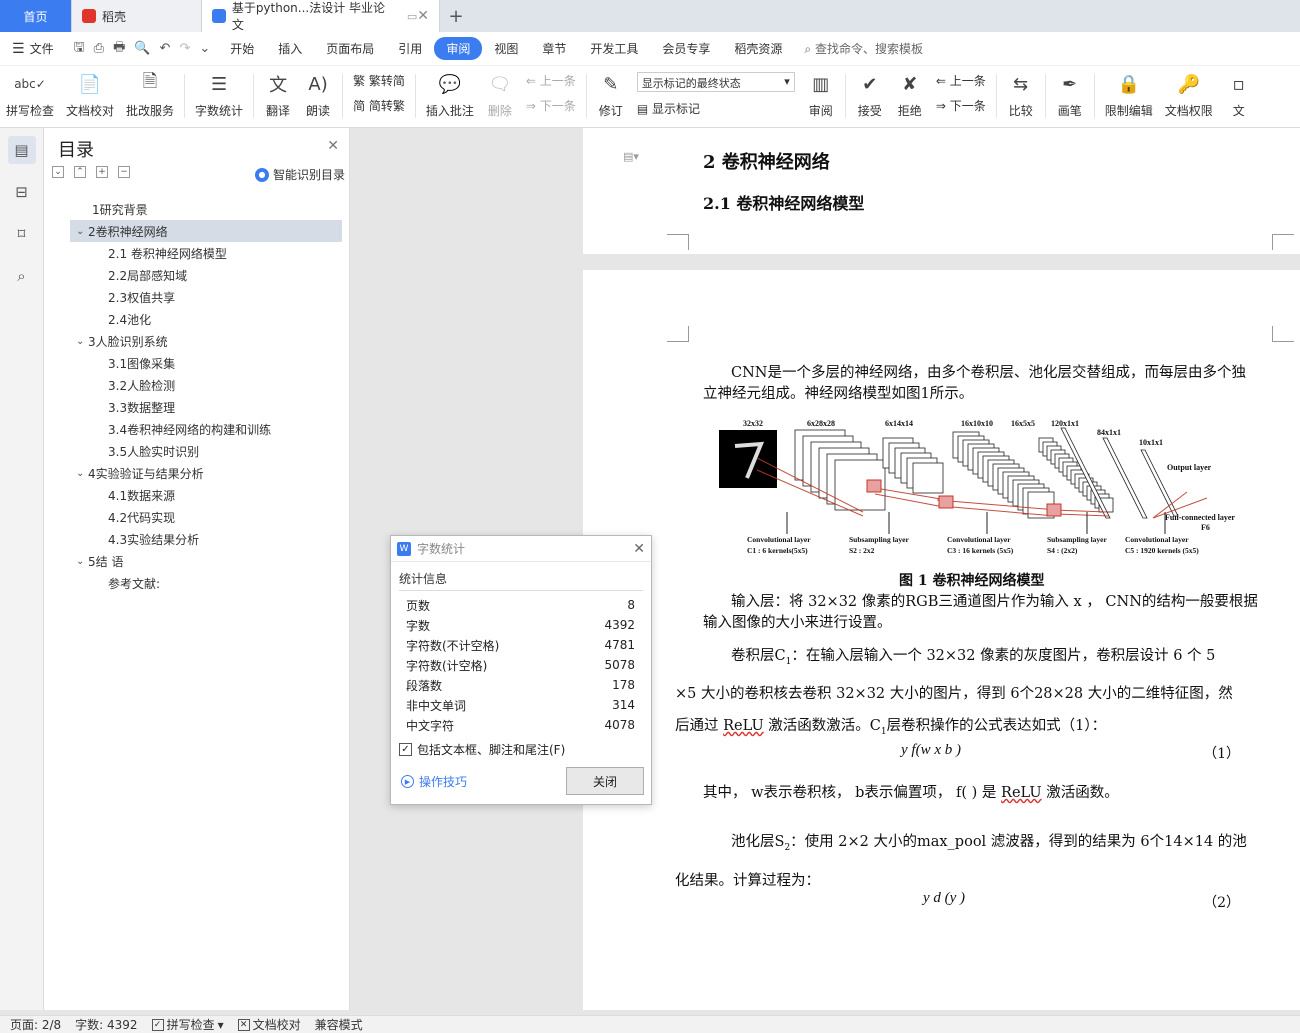 Image resolution: width=1300 pixels, height=1033 pixels. I want to click on toc-item: 4.1数据来源, so click(206, 495).